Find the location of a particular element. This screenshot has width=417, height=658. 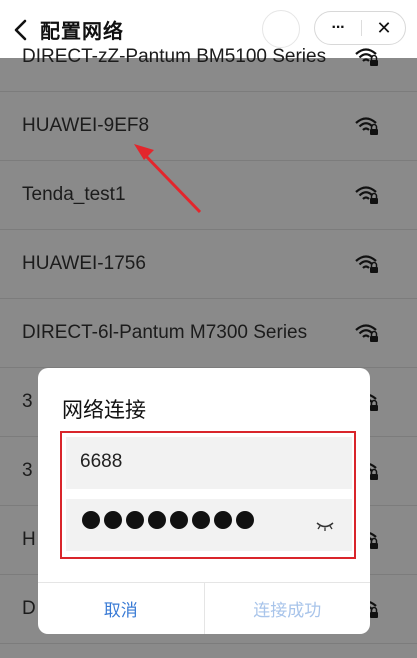

network-list-item: DIRECT-zZ-Pantum BM5100 Series is located at coordinates (208, 58).